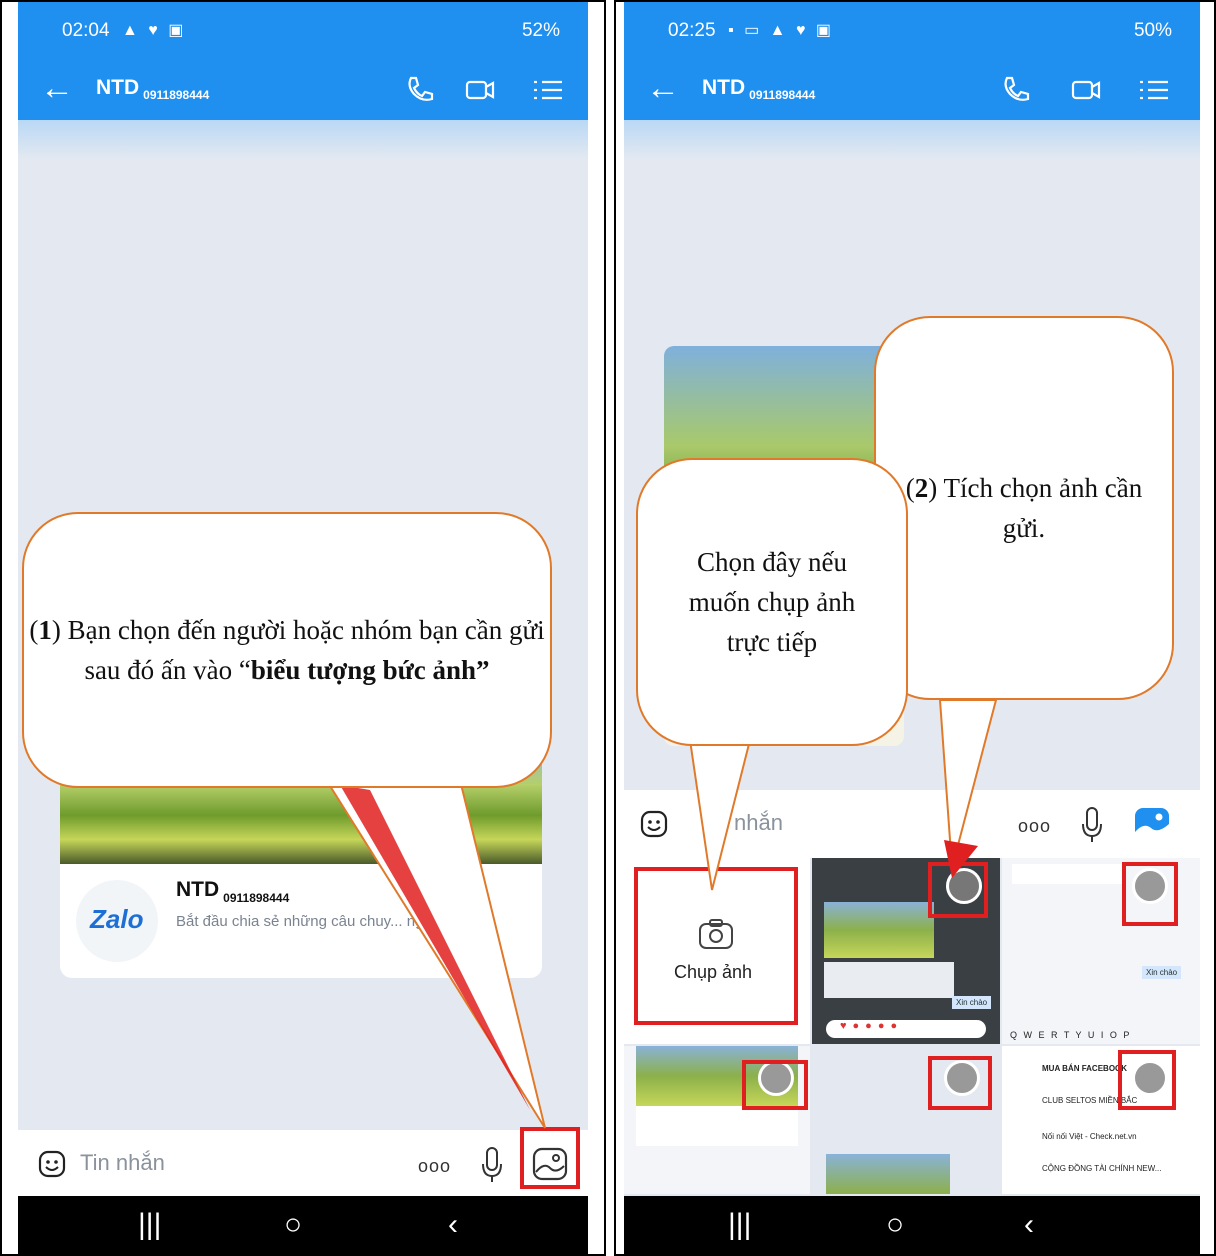 This screenshot has height=1256, width=1216. I want to click on mini-list-item: Nối nối Việt - Check.net.vn, so click(1089, 1136).